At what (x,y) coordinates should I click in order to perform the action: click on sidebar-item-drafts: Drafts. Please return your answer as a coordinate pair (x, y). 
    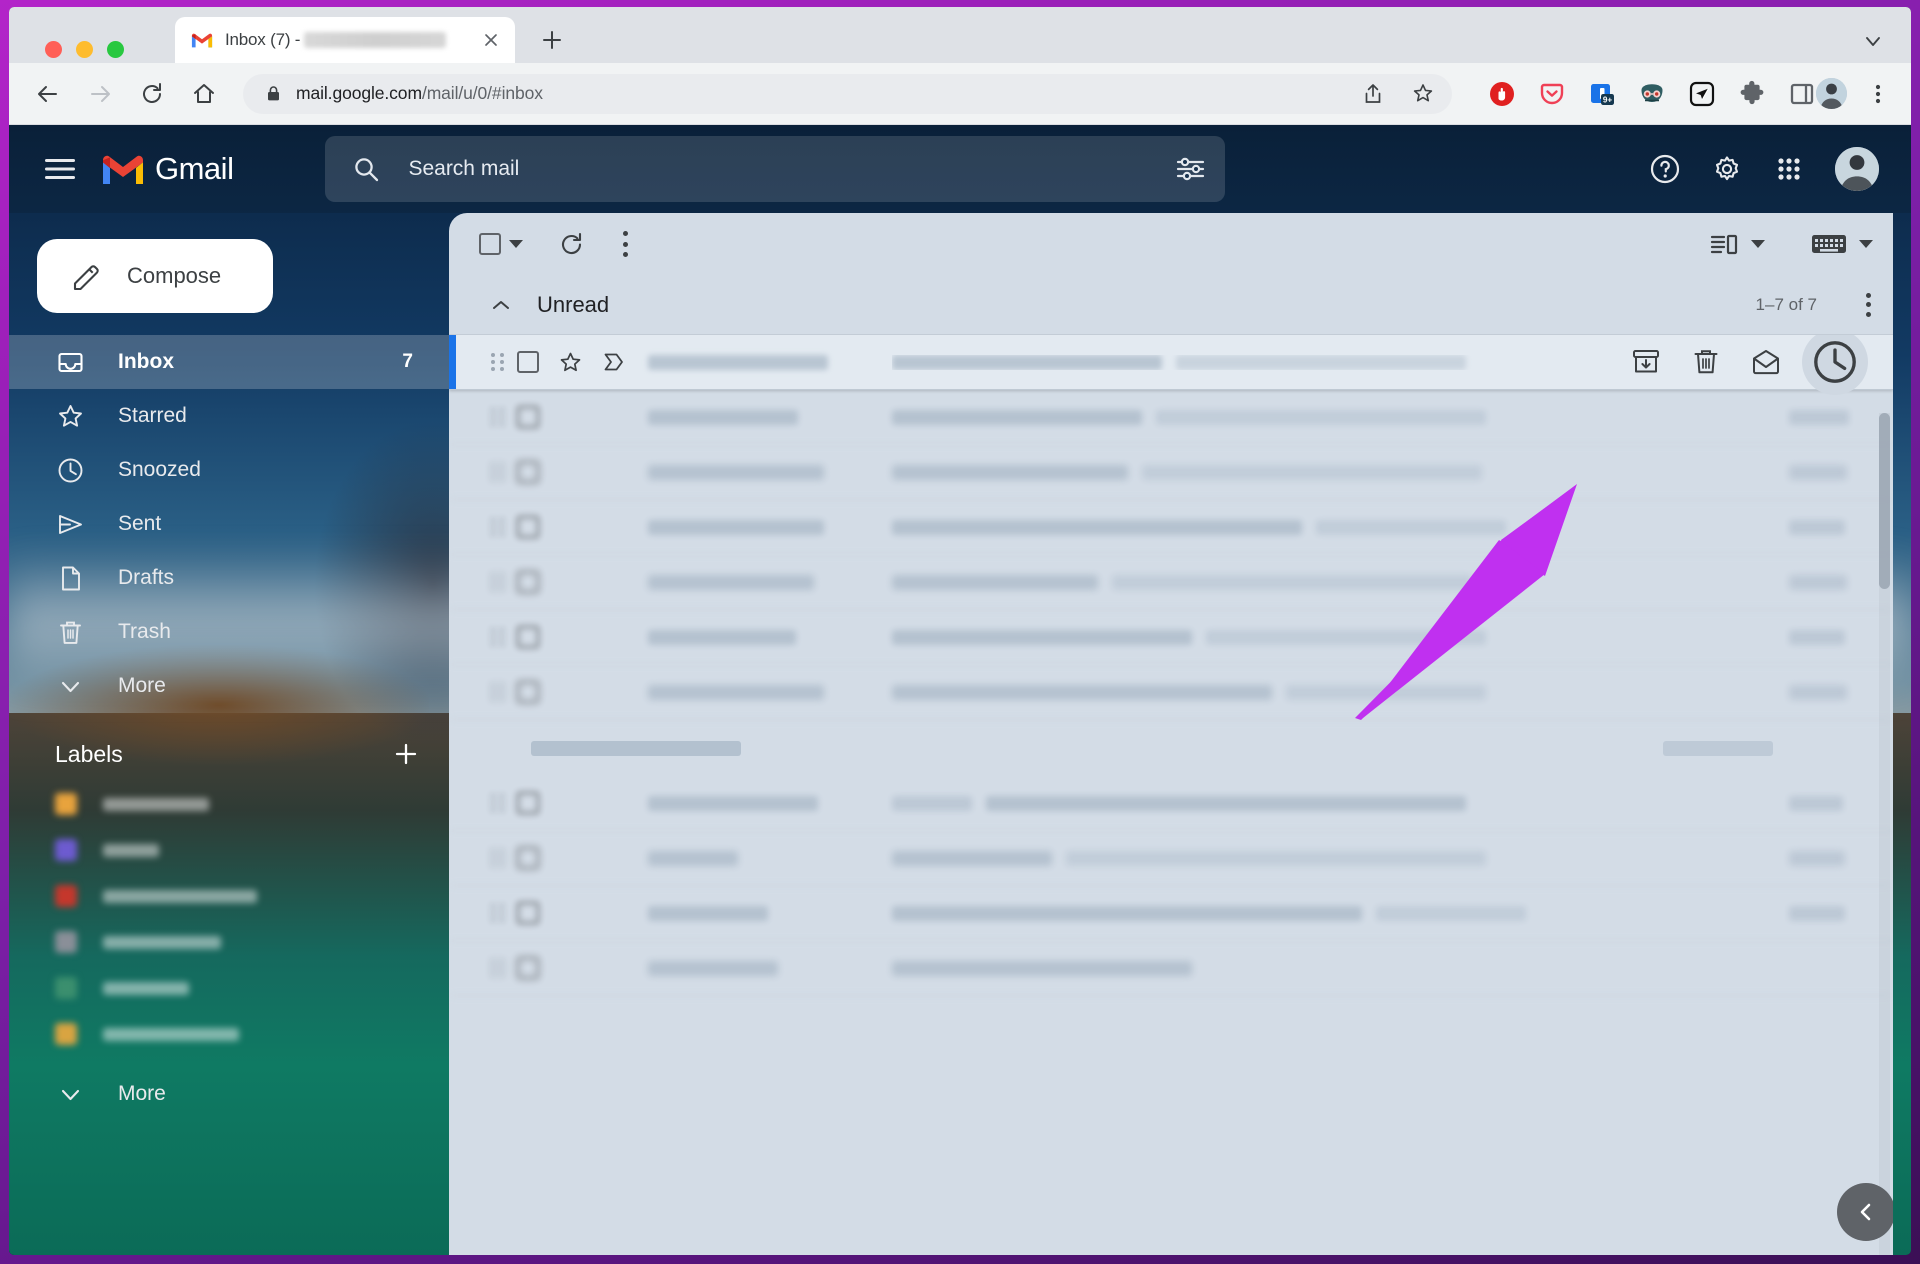
    Looking at the image, I should click on (229, 578).